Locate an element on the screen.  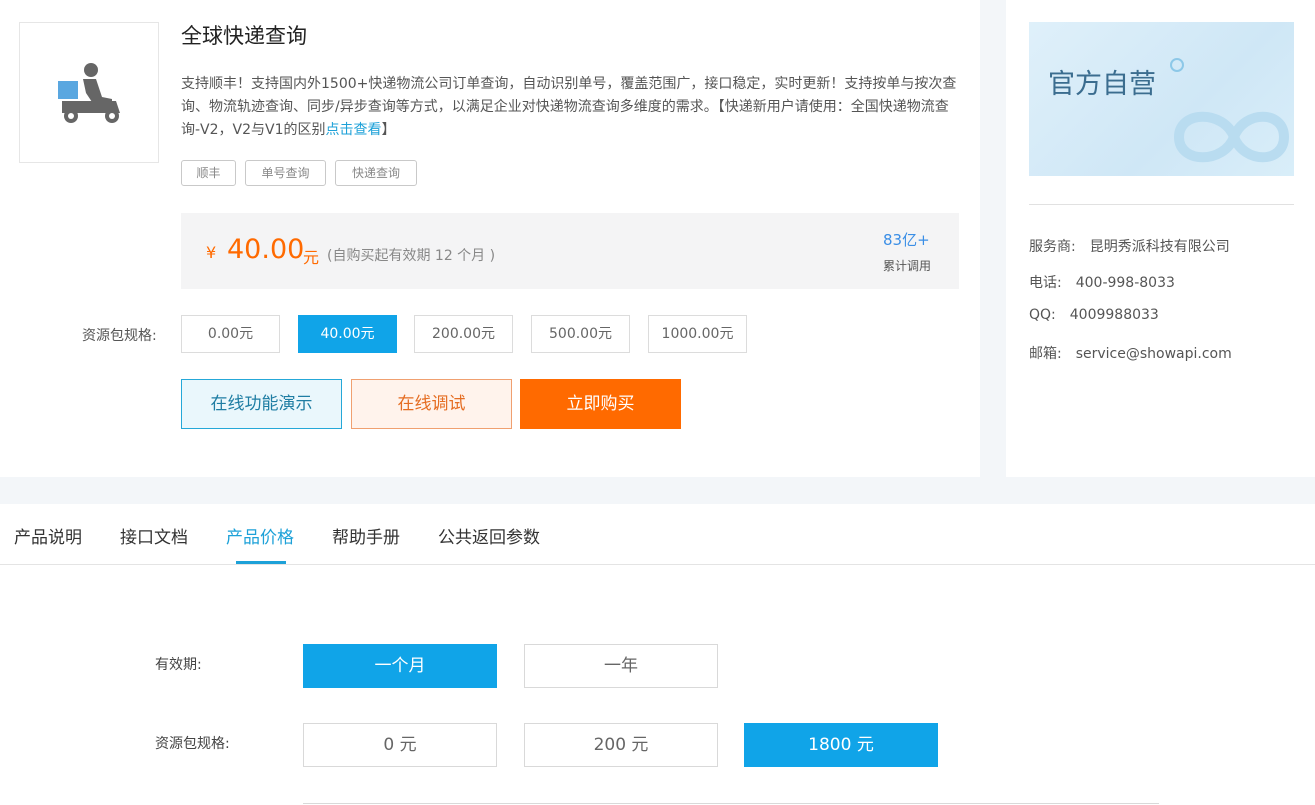
banner-text: 官方自营 is located at coordinates (1102, 84).